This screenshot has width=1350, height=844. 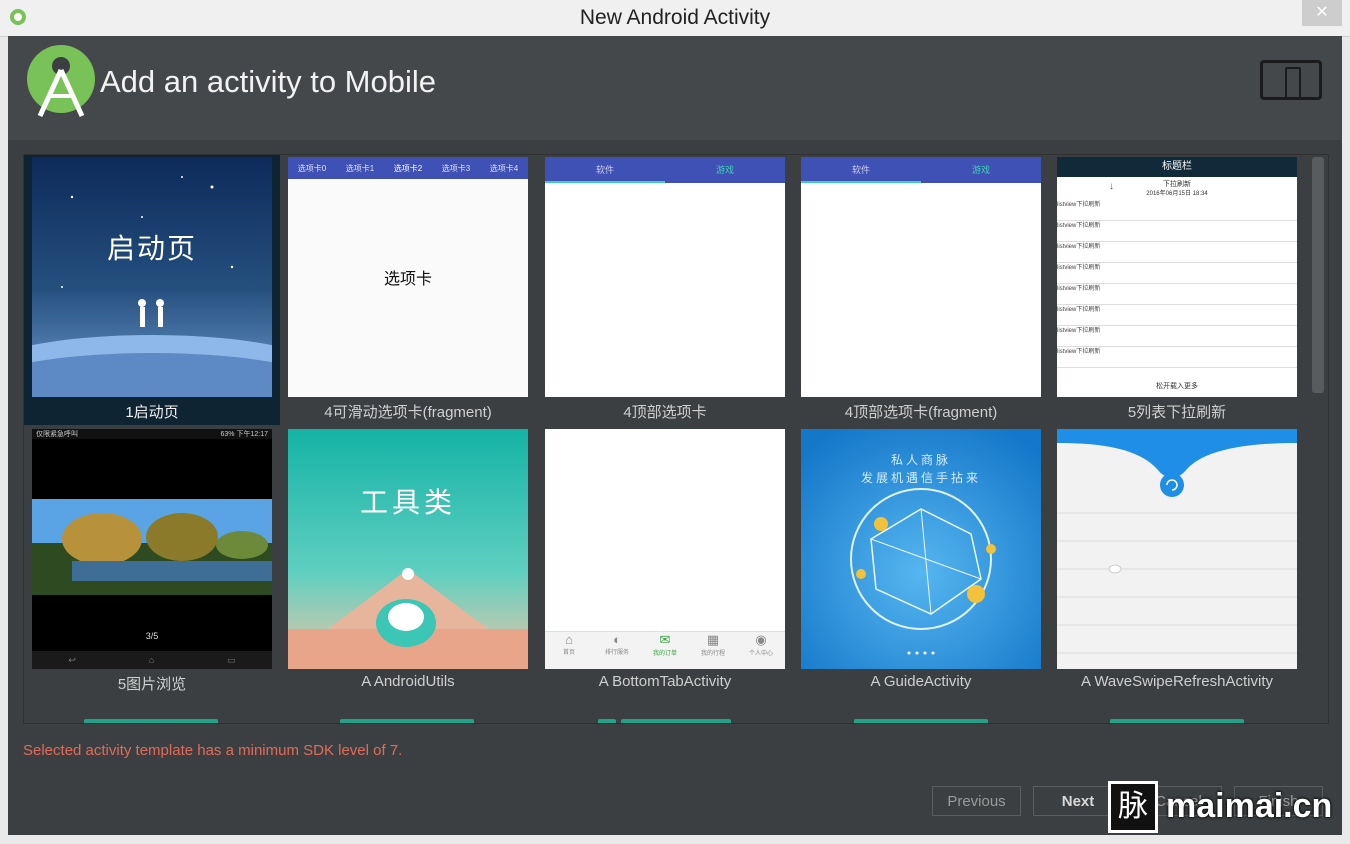 I want to click on dialog-header: Add an activity to Mobile, so click(x=675, y=88).